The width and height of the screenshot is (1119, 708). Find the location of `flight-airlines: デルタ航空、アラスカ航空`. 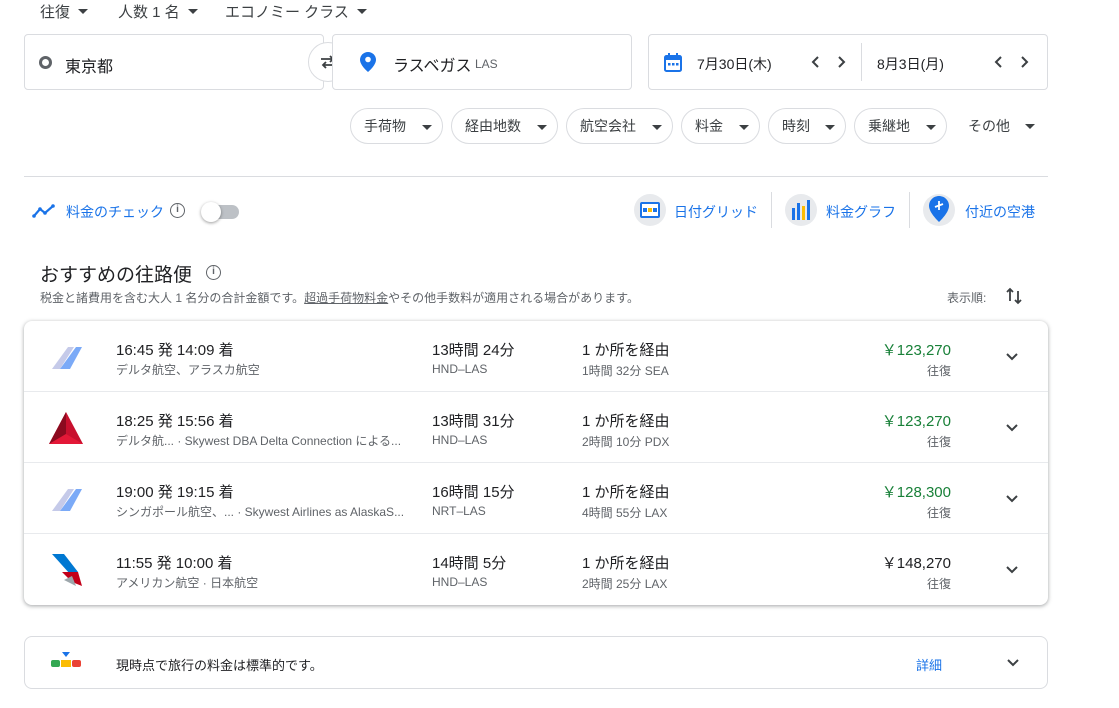

flight-airlines: デルタ航空、アラスカ航空 is located at coordinates (188, 370).